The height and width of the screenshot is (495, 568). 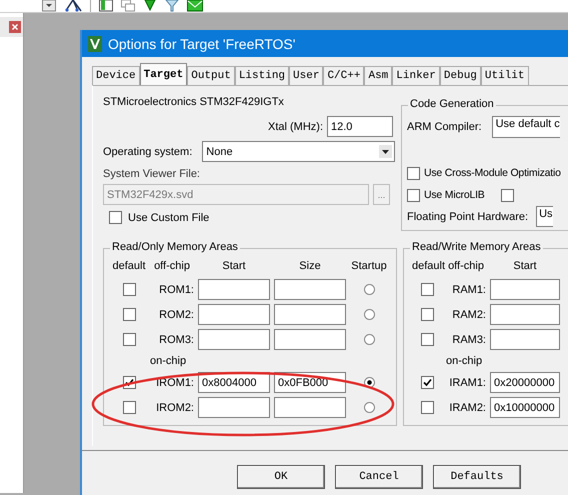 What do you see at coordinates (15, 27) in the screenshot?
I see `close-icon` at bounding box center [15, 27].